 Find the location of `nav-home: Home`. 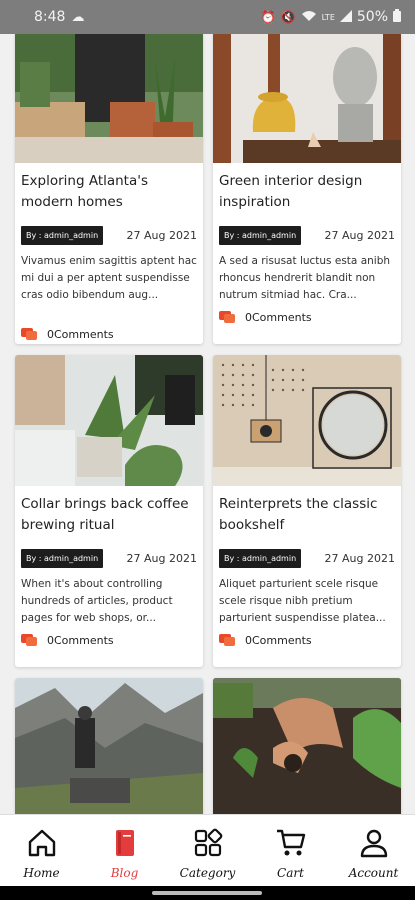

nav-home: Home is located at coordinates (41, 850).